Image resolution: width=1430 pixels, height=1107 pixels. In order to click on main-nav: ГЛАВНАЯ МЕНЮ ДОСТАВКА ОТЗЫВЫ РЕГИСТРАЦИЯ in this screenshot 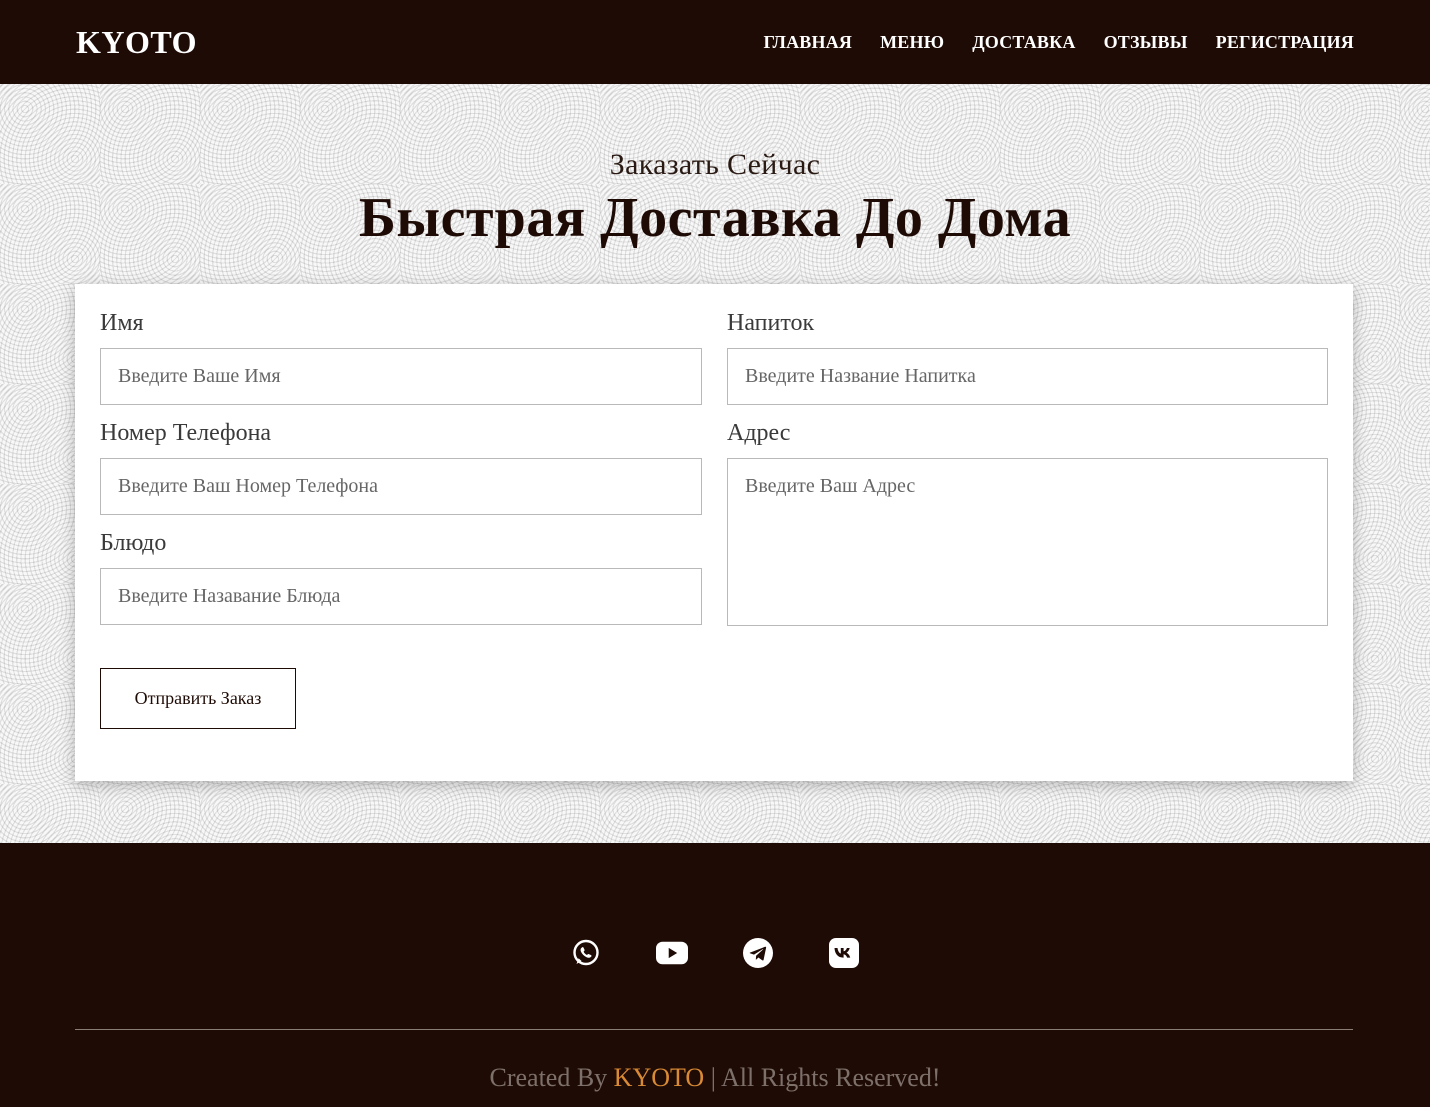, I will do `click(1059, 42)`.